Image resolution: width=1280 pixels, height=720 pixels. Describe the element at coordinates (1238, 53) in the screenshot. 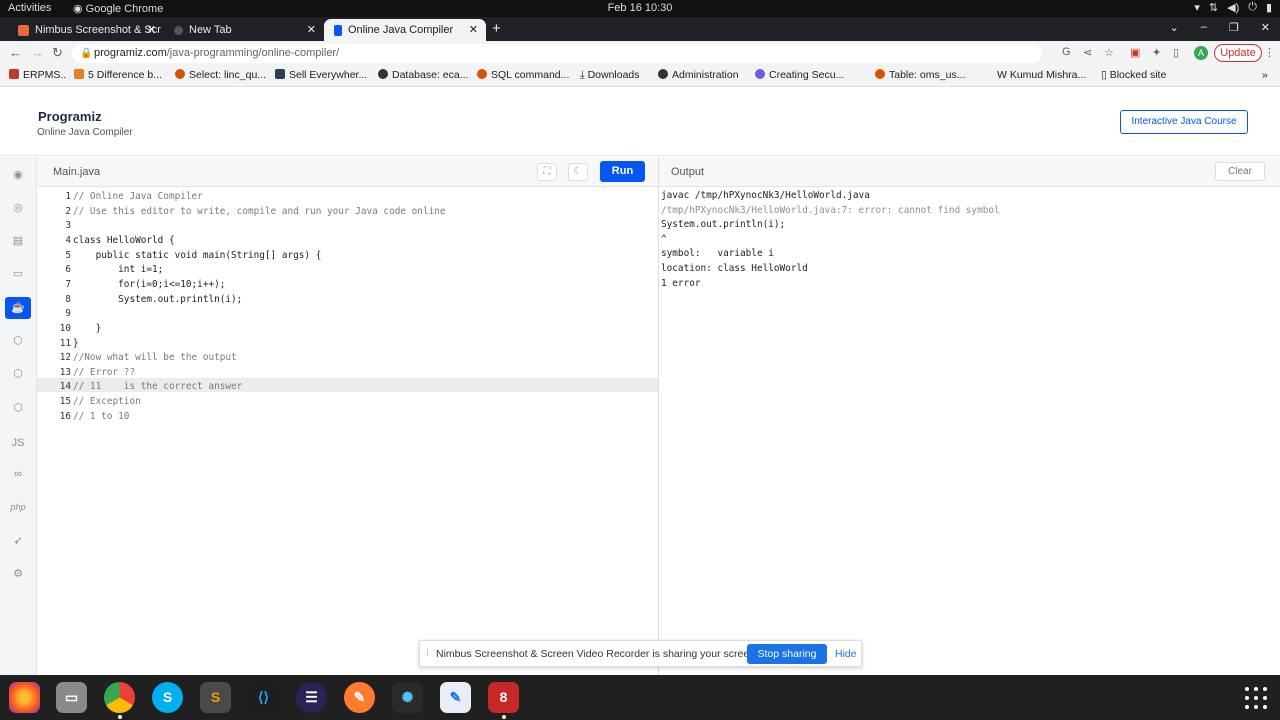

I see `update-button: Update` at that location.